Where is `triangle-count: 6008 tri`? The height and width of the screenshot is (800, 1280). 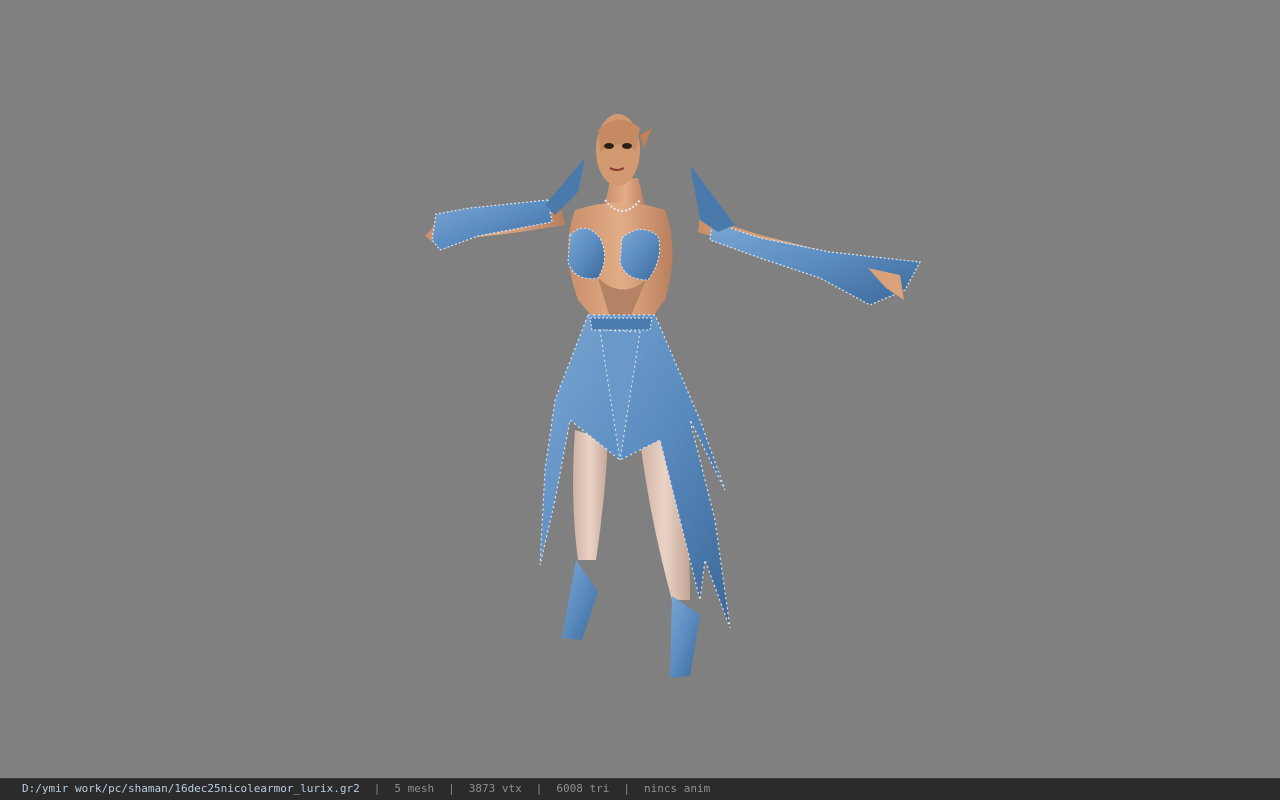
triangle-count: 6008 tri is located at coordinates (583, 788).